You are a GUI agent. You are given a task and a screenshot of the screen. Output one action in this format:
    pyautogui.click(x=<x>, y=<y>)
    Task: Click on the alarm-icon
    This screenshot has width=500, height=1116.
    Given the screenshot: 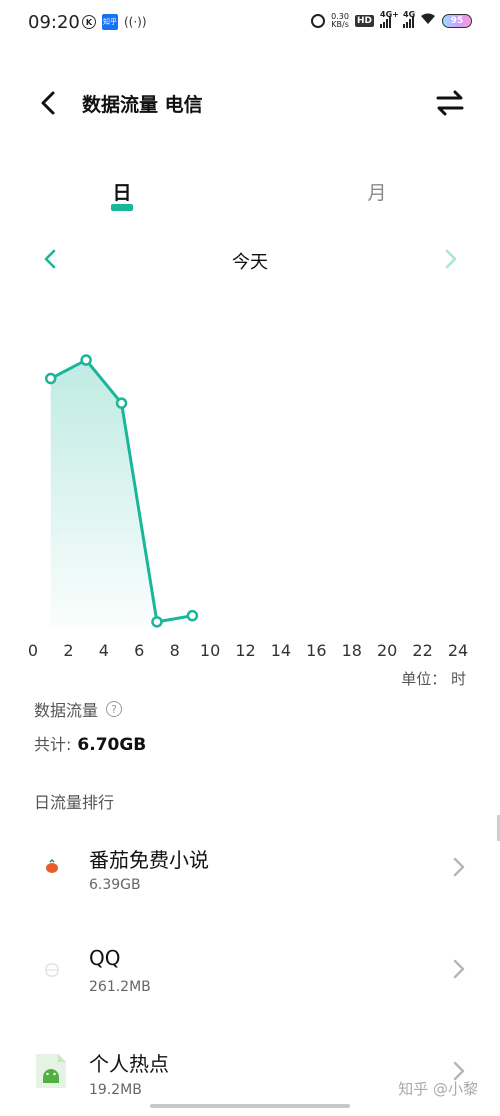 What is the action you would take?
    pyautogui.click(x=318, y=20)
    